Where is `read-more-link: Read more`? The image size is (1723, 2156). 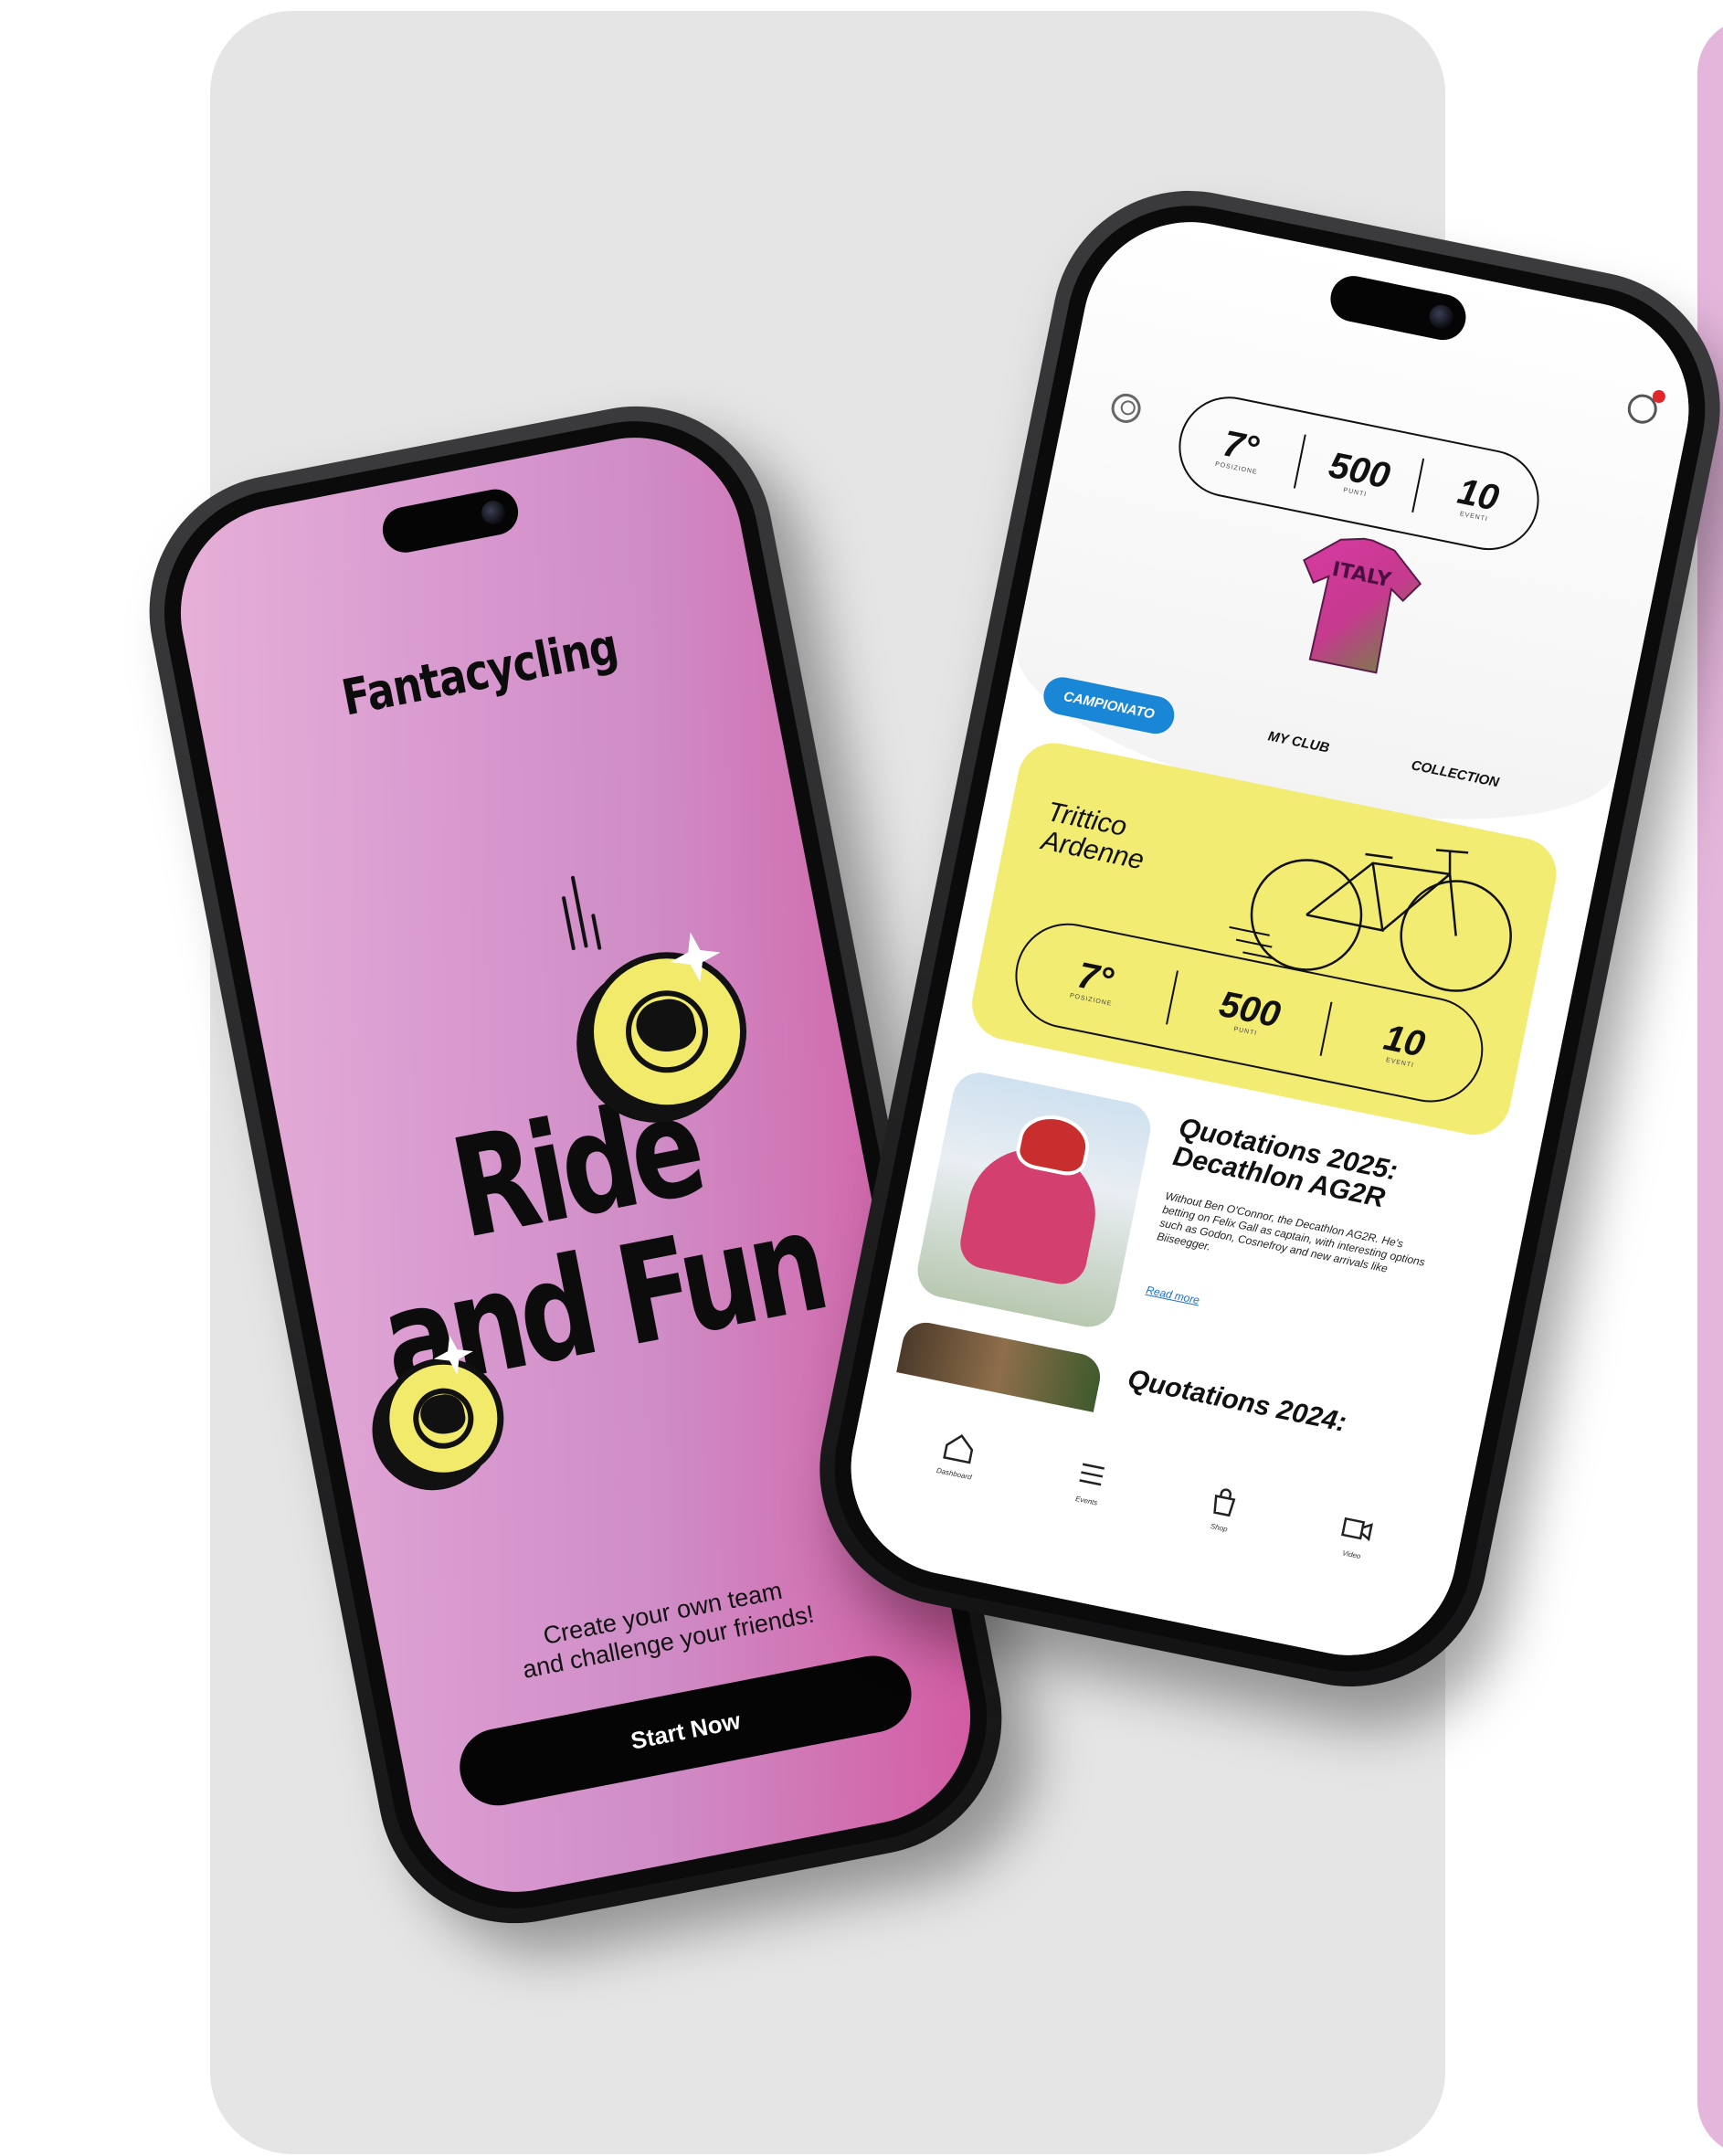 read-more-link: Read more is located at coordinates (1172, 1296).